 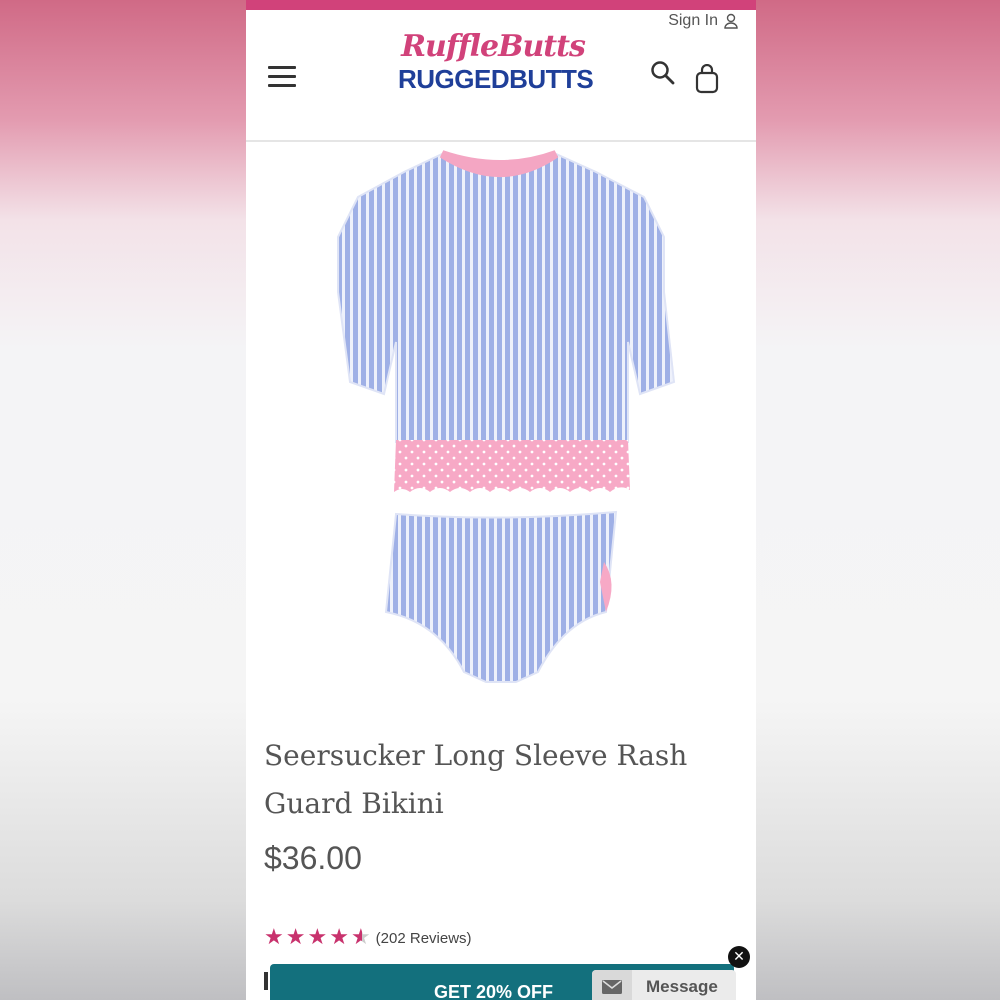 What do you see at coordinates (682, 986) in the screenshot?
I see `message-label: Message` at bounding box center [682, 986].